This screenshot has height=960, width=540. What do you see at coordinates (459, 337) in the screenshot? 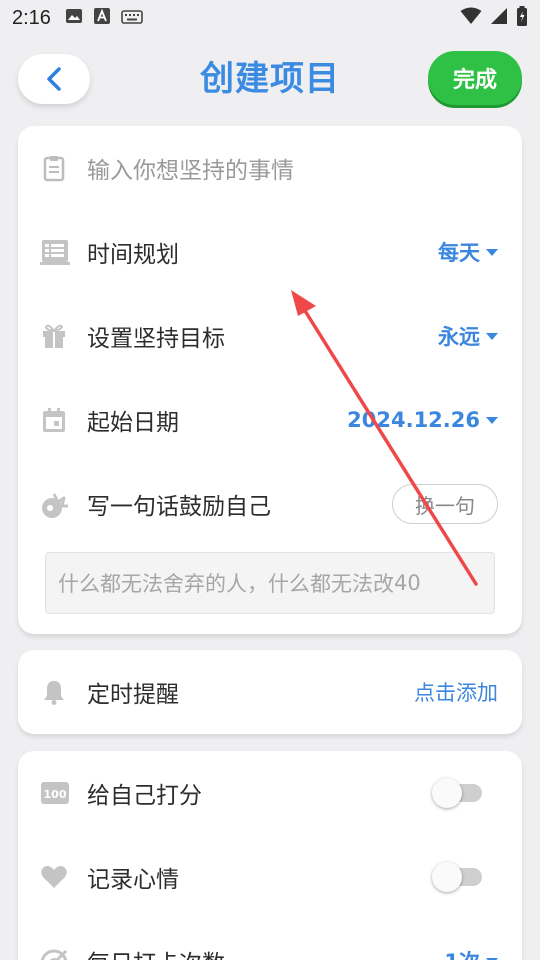
I see `goal-value: 永远` at bounding box center [459, 337].